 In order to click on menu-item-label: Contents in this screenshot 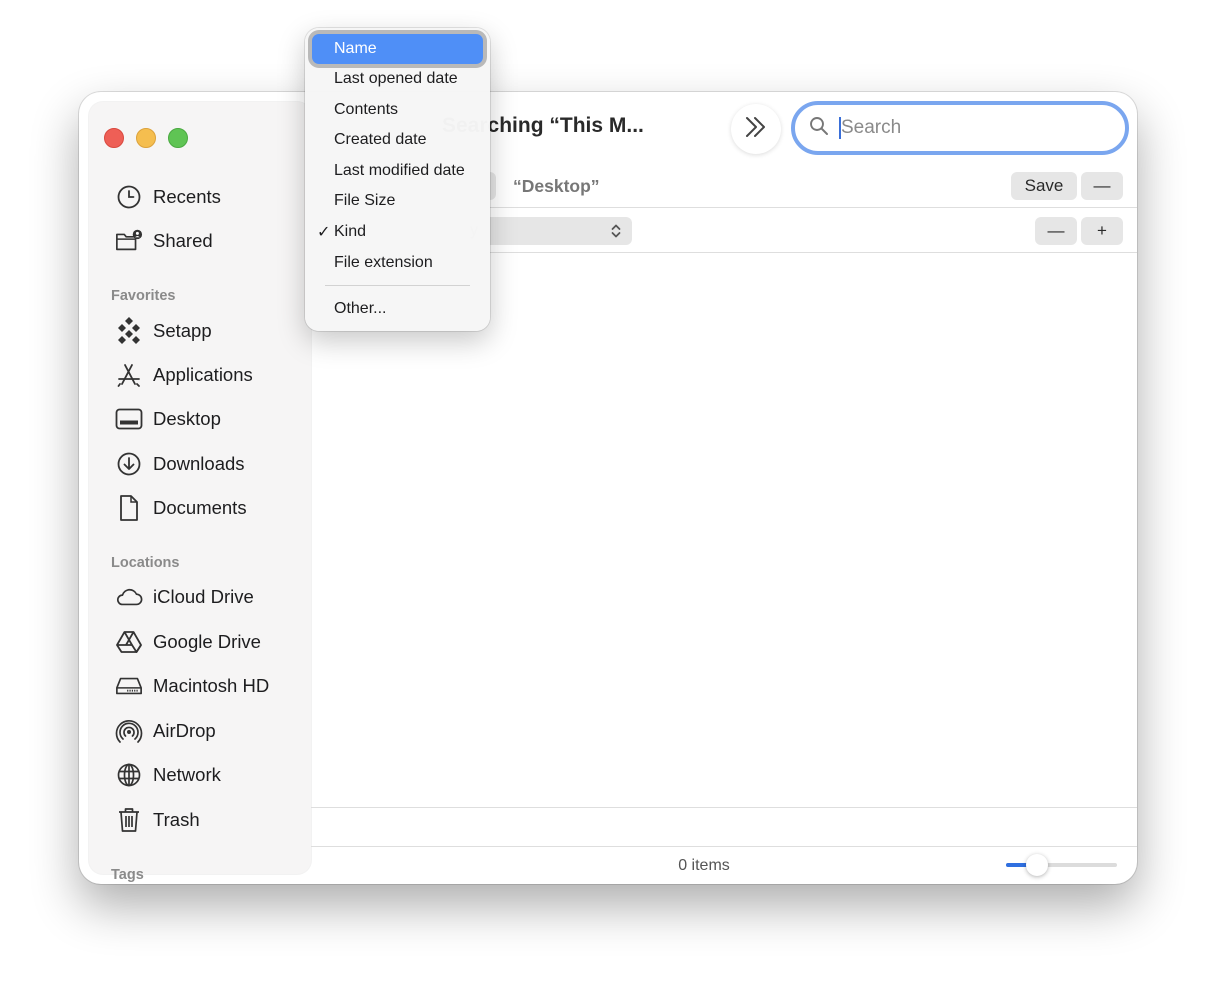, I will do `click(366, 109)`.